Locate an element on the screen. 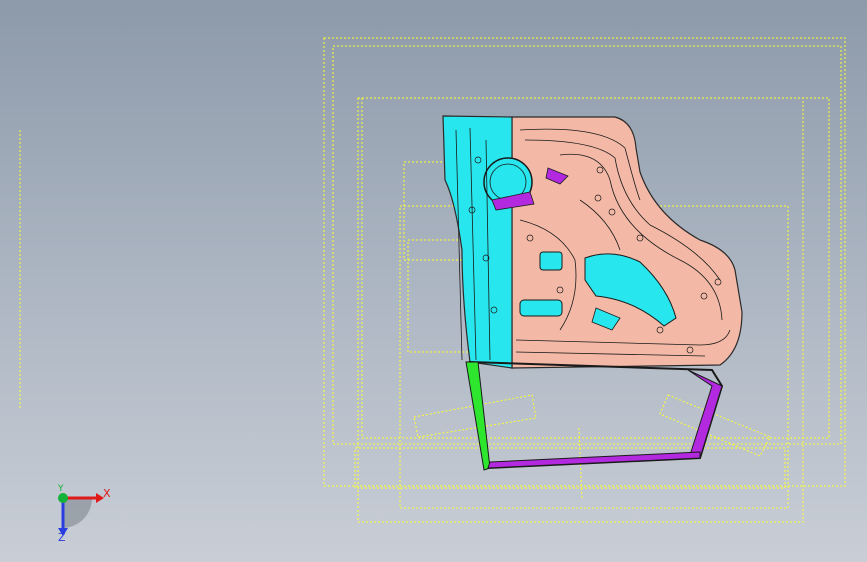 The height and width of the screenshot is (562, 867). x-axis-label: X is located at coordinates (107, 493).